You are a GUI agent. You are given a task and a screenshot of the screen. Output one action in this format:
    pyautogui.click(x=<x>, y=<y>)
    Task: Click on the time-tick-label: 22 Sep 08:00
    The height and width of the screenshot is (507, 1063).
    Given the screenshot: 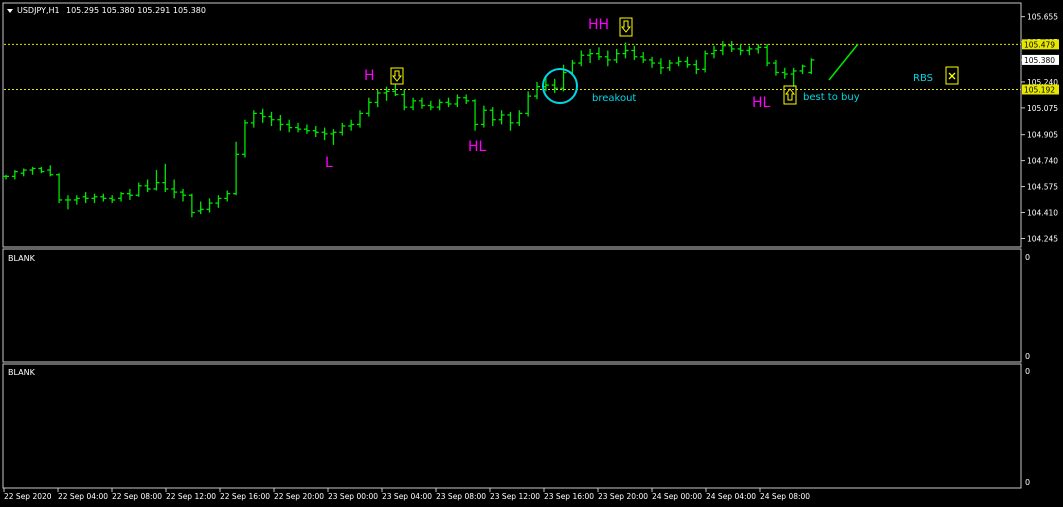 What is the action you would take?
    pyautogui.click(x=137, y=496)
    